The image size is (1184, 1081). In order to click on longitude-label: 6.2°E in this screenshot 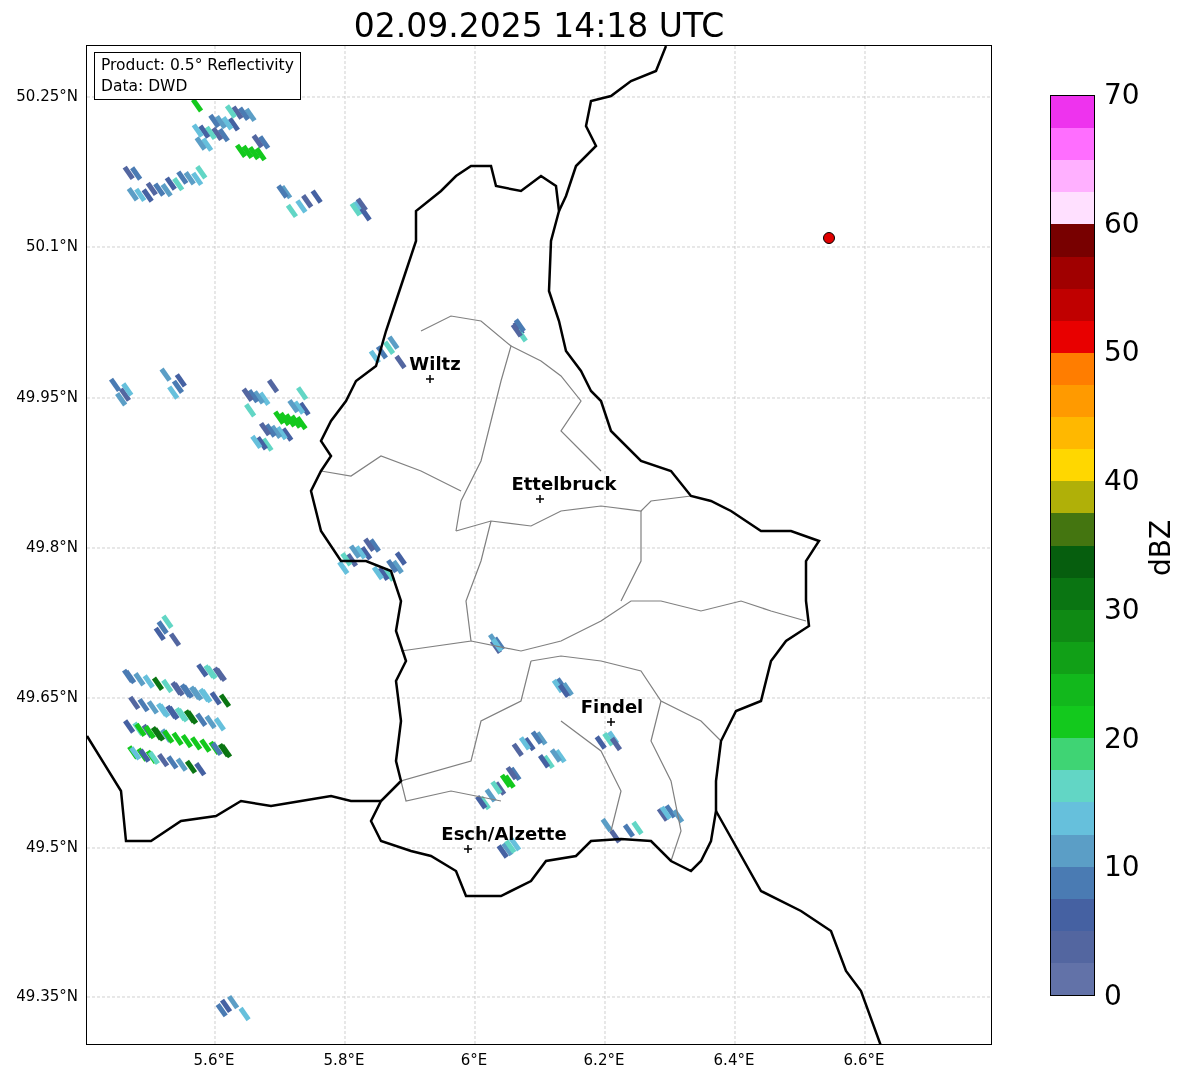, I will do `click(604, 1060)`.